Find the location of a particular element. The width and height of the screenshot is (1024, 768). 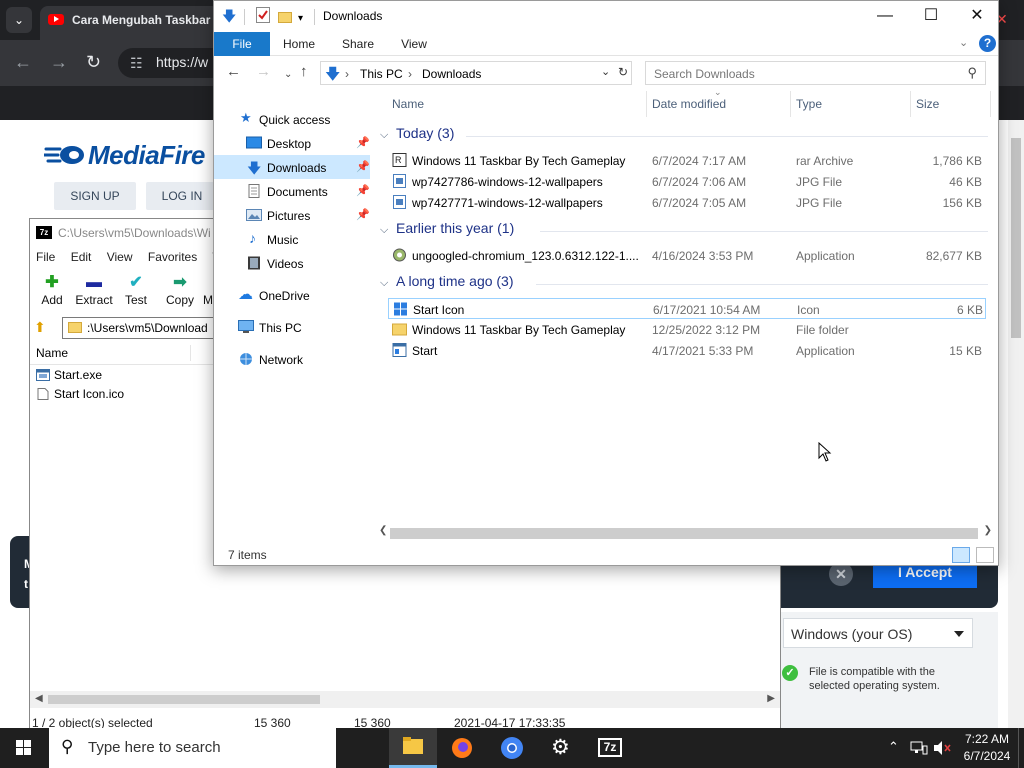

sidebar-item-pictures: Pictures 📌 is located at coordinates (292, 215).